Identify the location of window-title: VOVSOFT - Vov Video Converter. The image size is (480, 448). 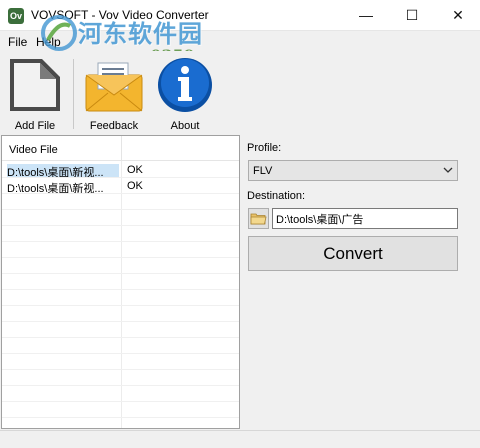
(120, 15).